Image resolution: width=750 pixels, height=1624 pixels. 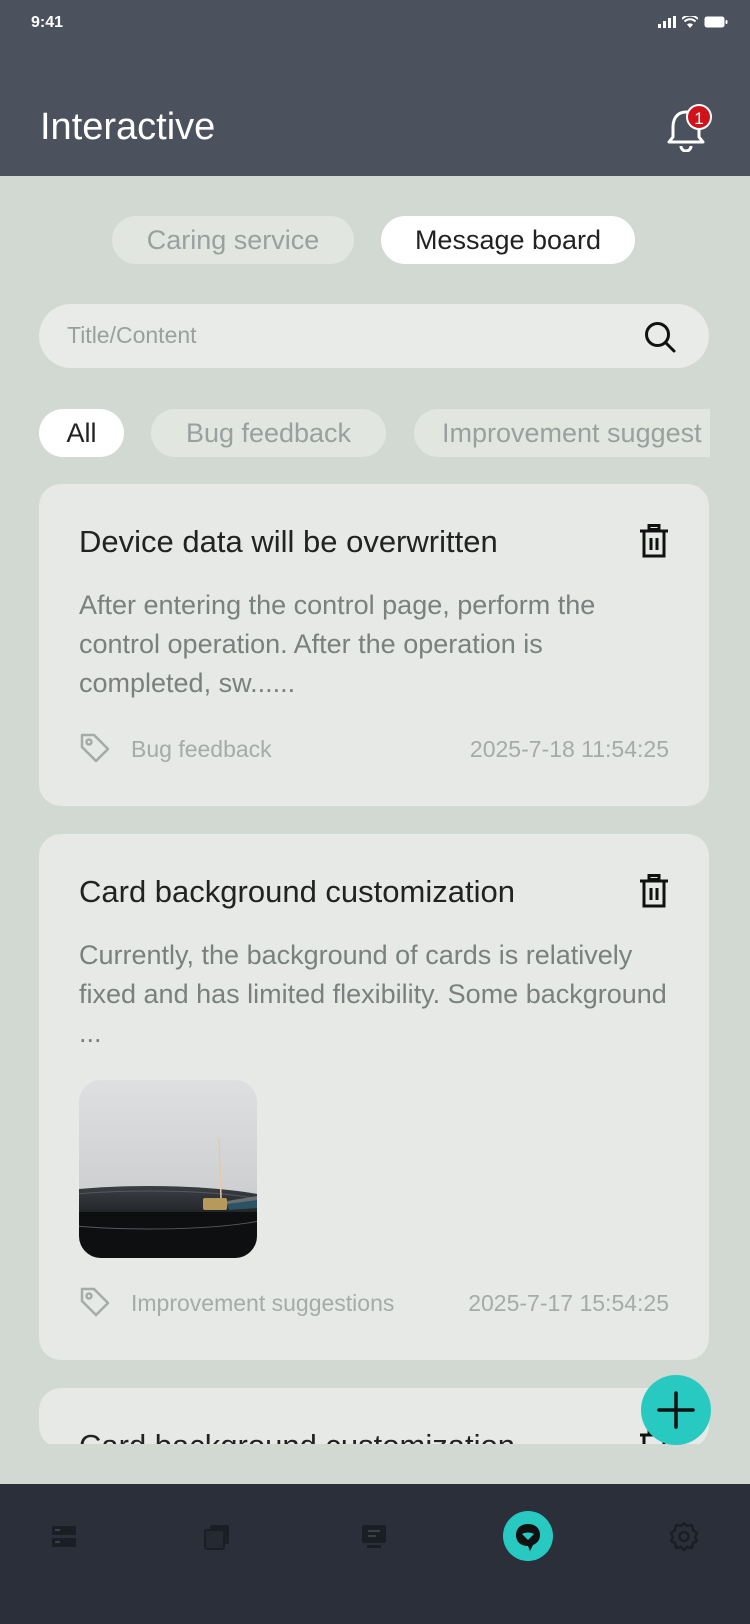 What do you see at coordinates (690, 22) in the screenshot?
I see `wifi-icon` at bounding box center [690, 22].